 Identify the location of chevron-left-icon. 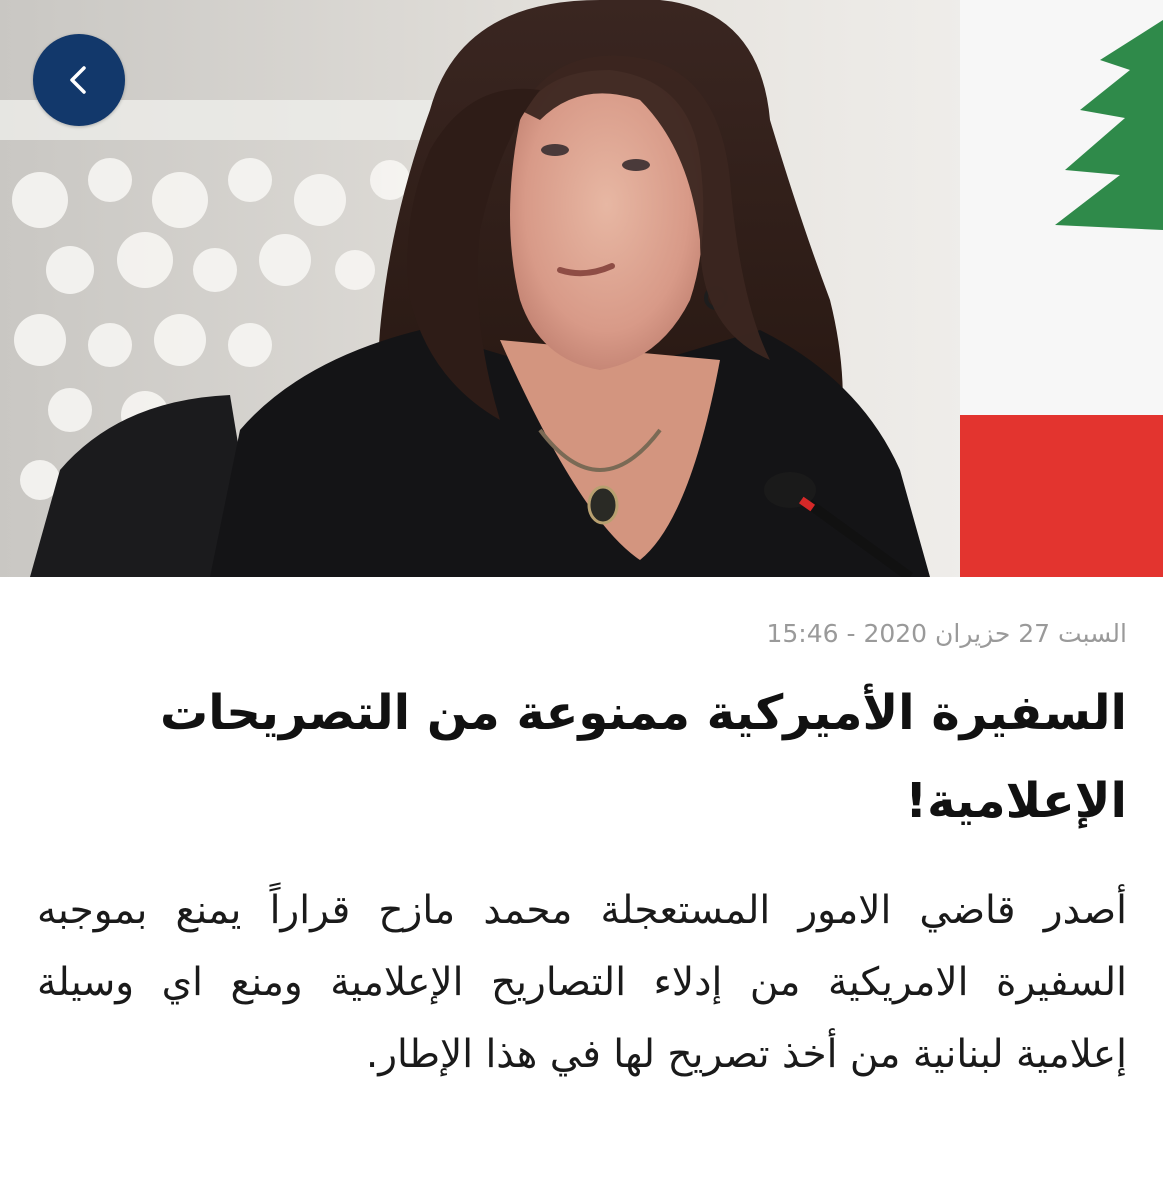
(78, 80).